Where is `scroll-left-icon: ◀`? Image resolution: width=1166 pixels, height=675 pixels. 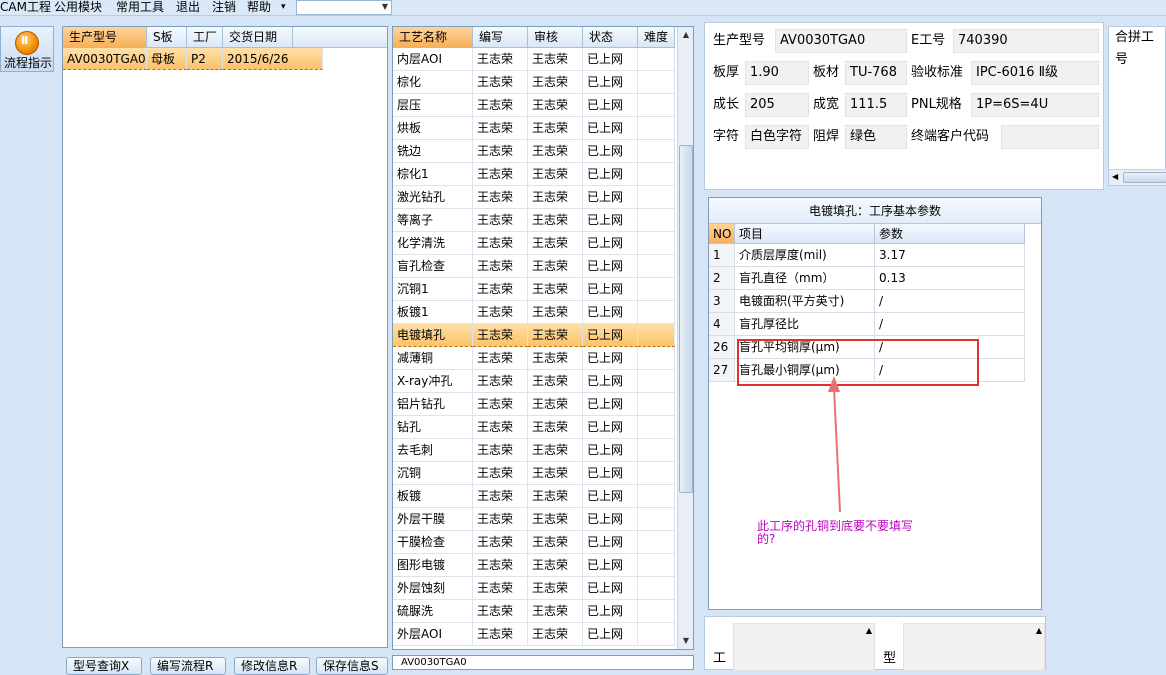
scroll-left-icon: ◀ is located at coordinates (1115, 176).